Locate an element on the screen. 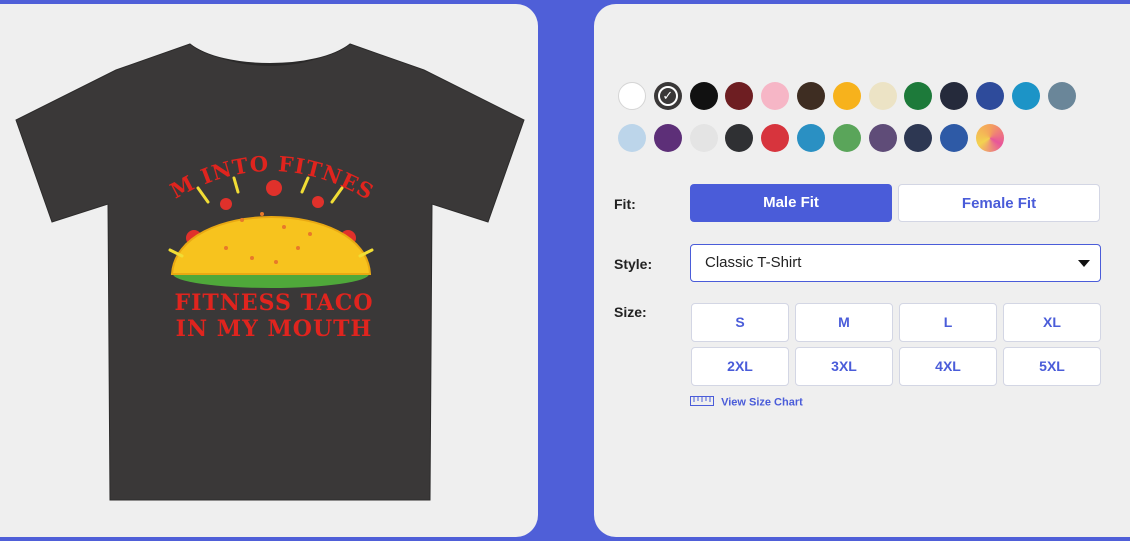 This screenshot has height=541, width=1130. size-button-s: S is located at coordinates (740, 322).